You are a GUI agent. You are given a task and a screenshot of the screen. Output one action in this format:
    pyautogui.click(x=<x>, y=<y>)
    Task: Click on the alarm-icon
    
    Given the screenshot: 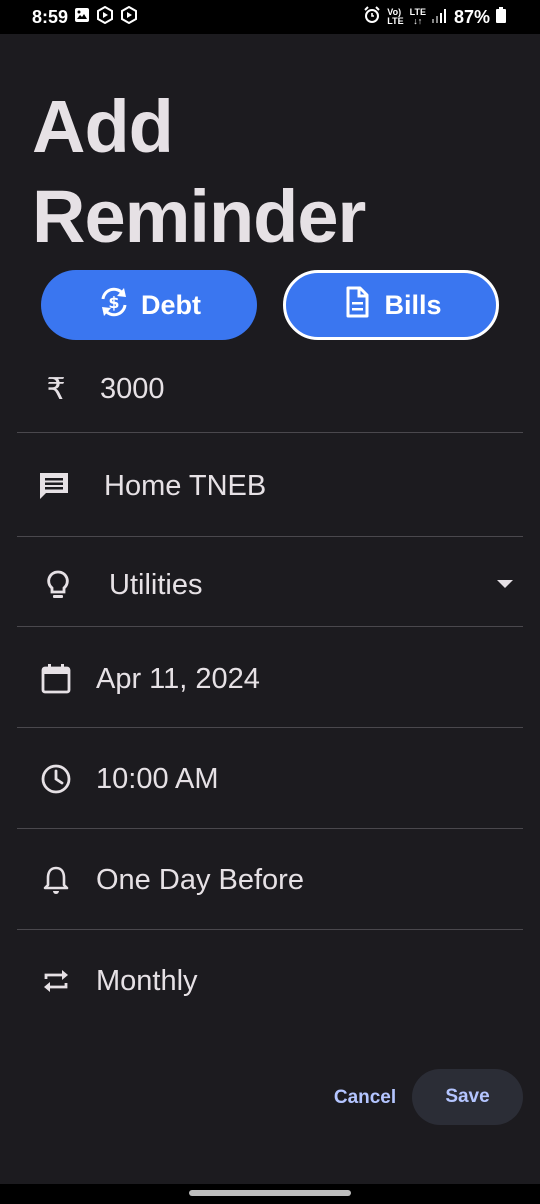 What is the action you would take?
    pyautogui.click(x=372, y=17)
    